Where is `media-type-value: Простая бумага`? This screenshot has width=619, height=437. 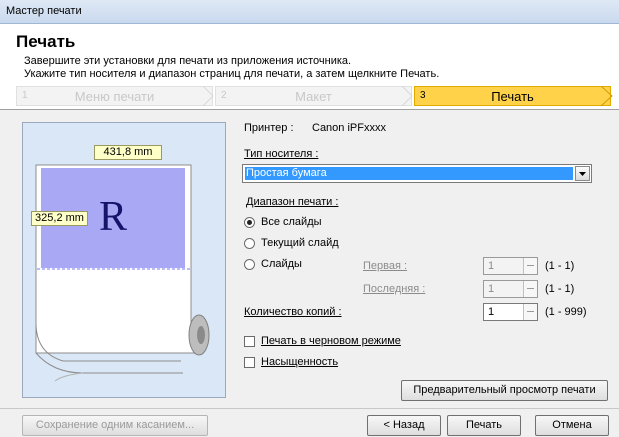
media-type-value: Простая бумага is located at coordinates (409, 173).